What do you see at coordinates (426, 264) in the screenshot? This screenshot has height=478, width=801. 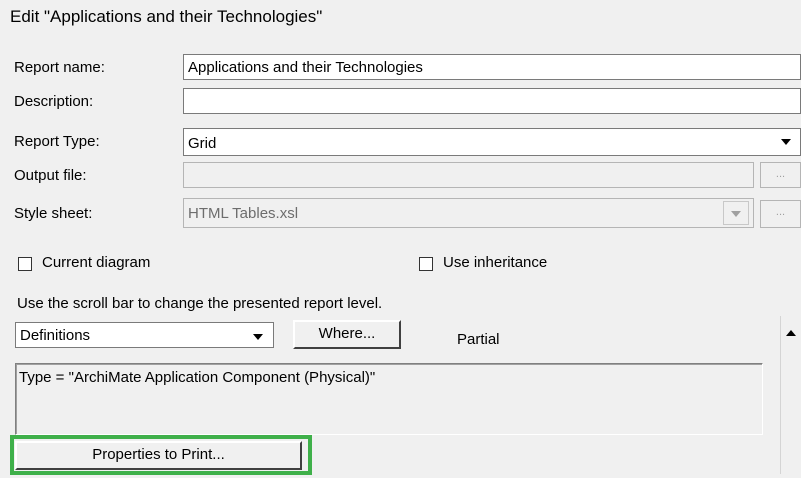 I see `use-inheritance-checkbox` at bounding box center [426, 264].